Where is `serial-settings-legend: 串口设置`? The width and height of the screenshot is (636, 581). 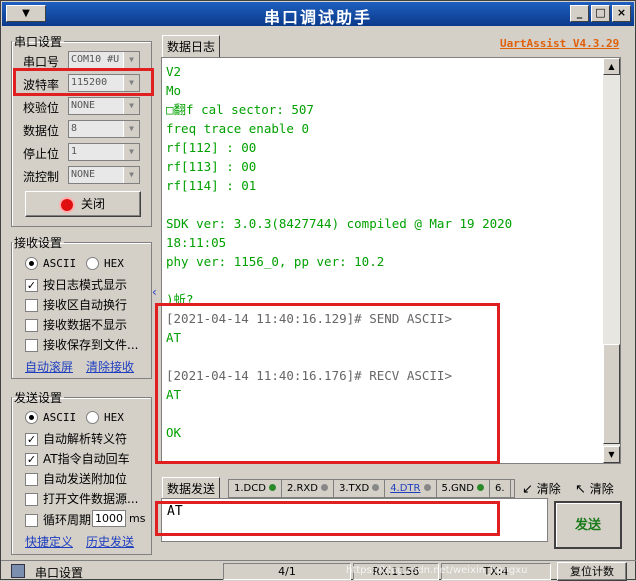
serial-settings-legend: 串口设置 is located at coordinates (38, 42).